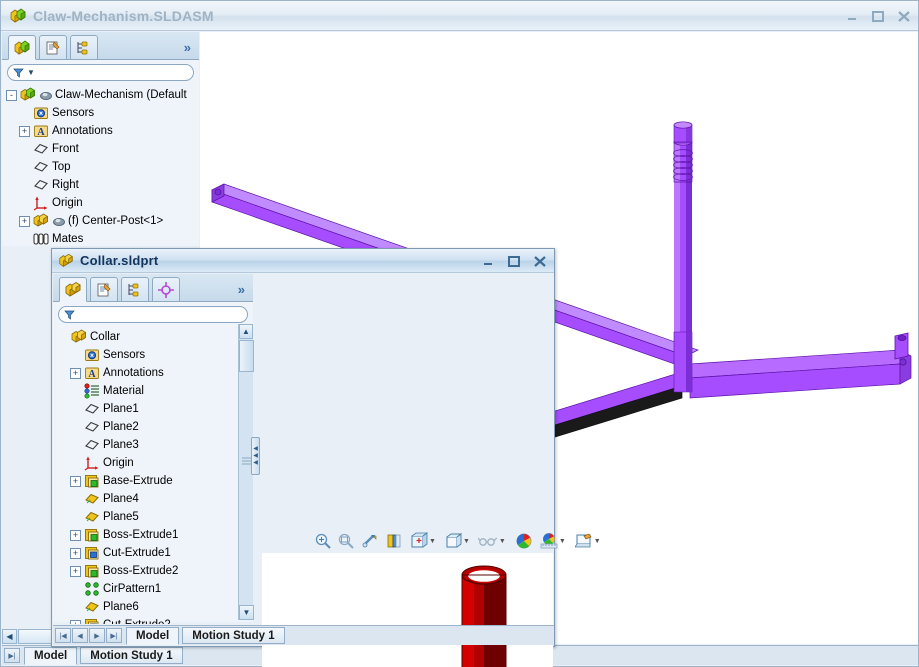 The height and width of the screenshot is (667, 919). I want to click on child-sheet-tabs: Model Motion Study 1, so click(204, 635).